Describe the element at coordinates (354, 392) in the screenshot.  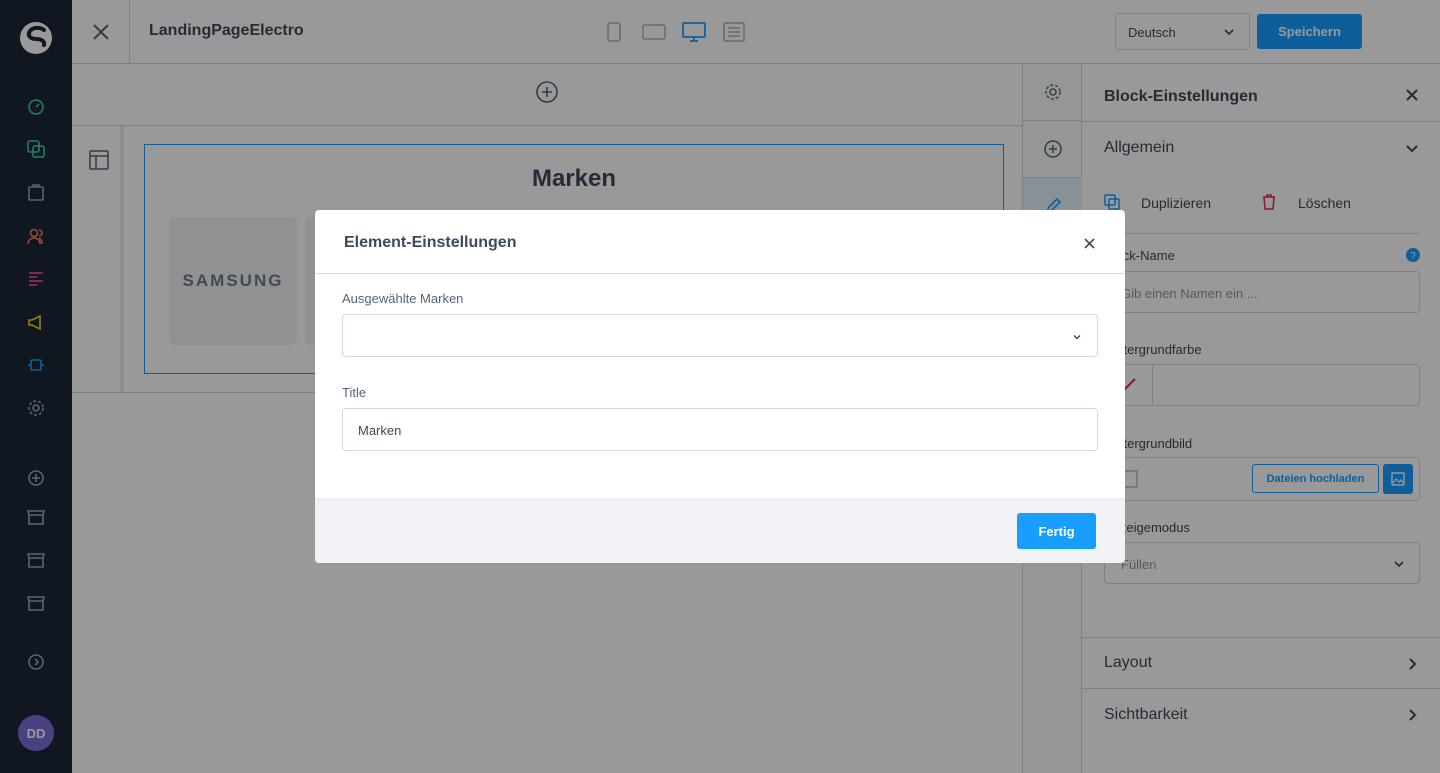
I see `title-label: Title` at that location.